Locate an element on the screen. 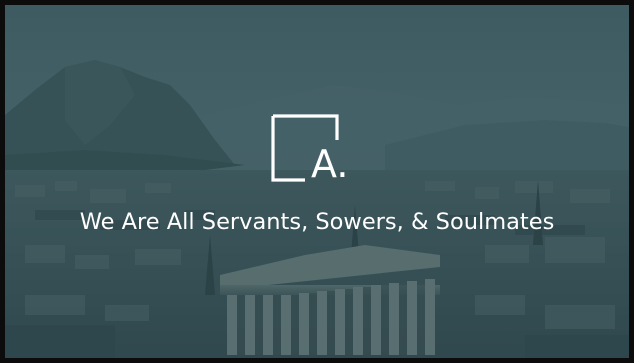  slide-title: We Are All Servants, Sowers, & Soulmates is located at coordinates (317, 222).